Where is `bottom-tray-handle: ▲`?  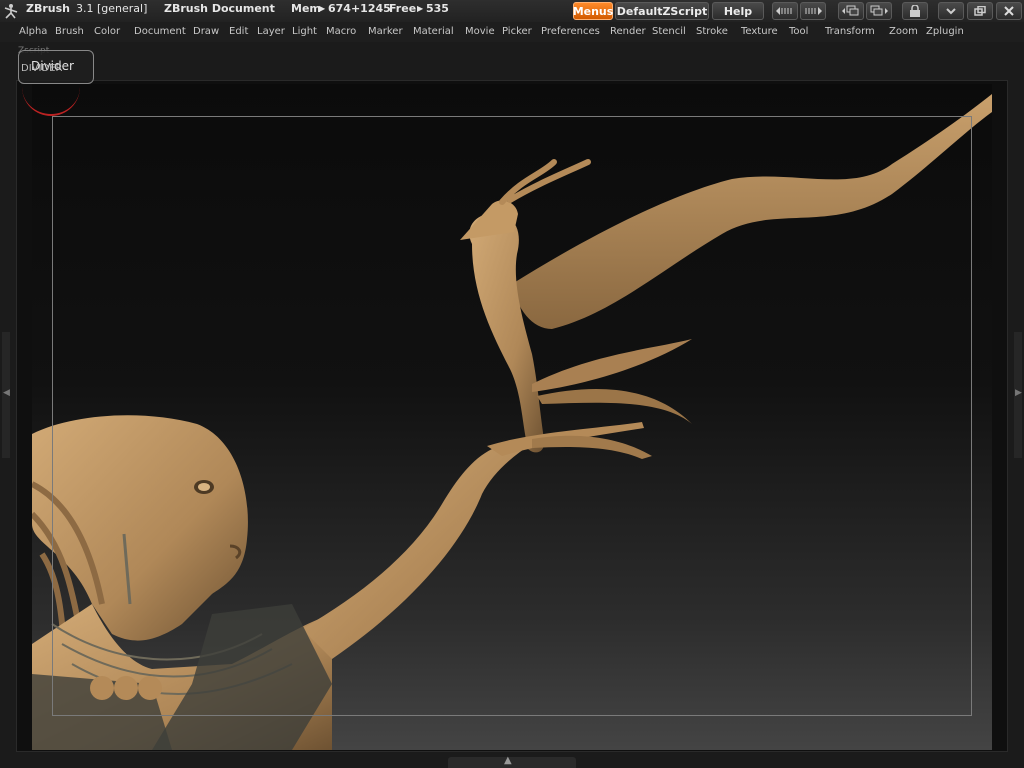
bottom-tray-handle: ▲ is located at coordinates (512, 761).